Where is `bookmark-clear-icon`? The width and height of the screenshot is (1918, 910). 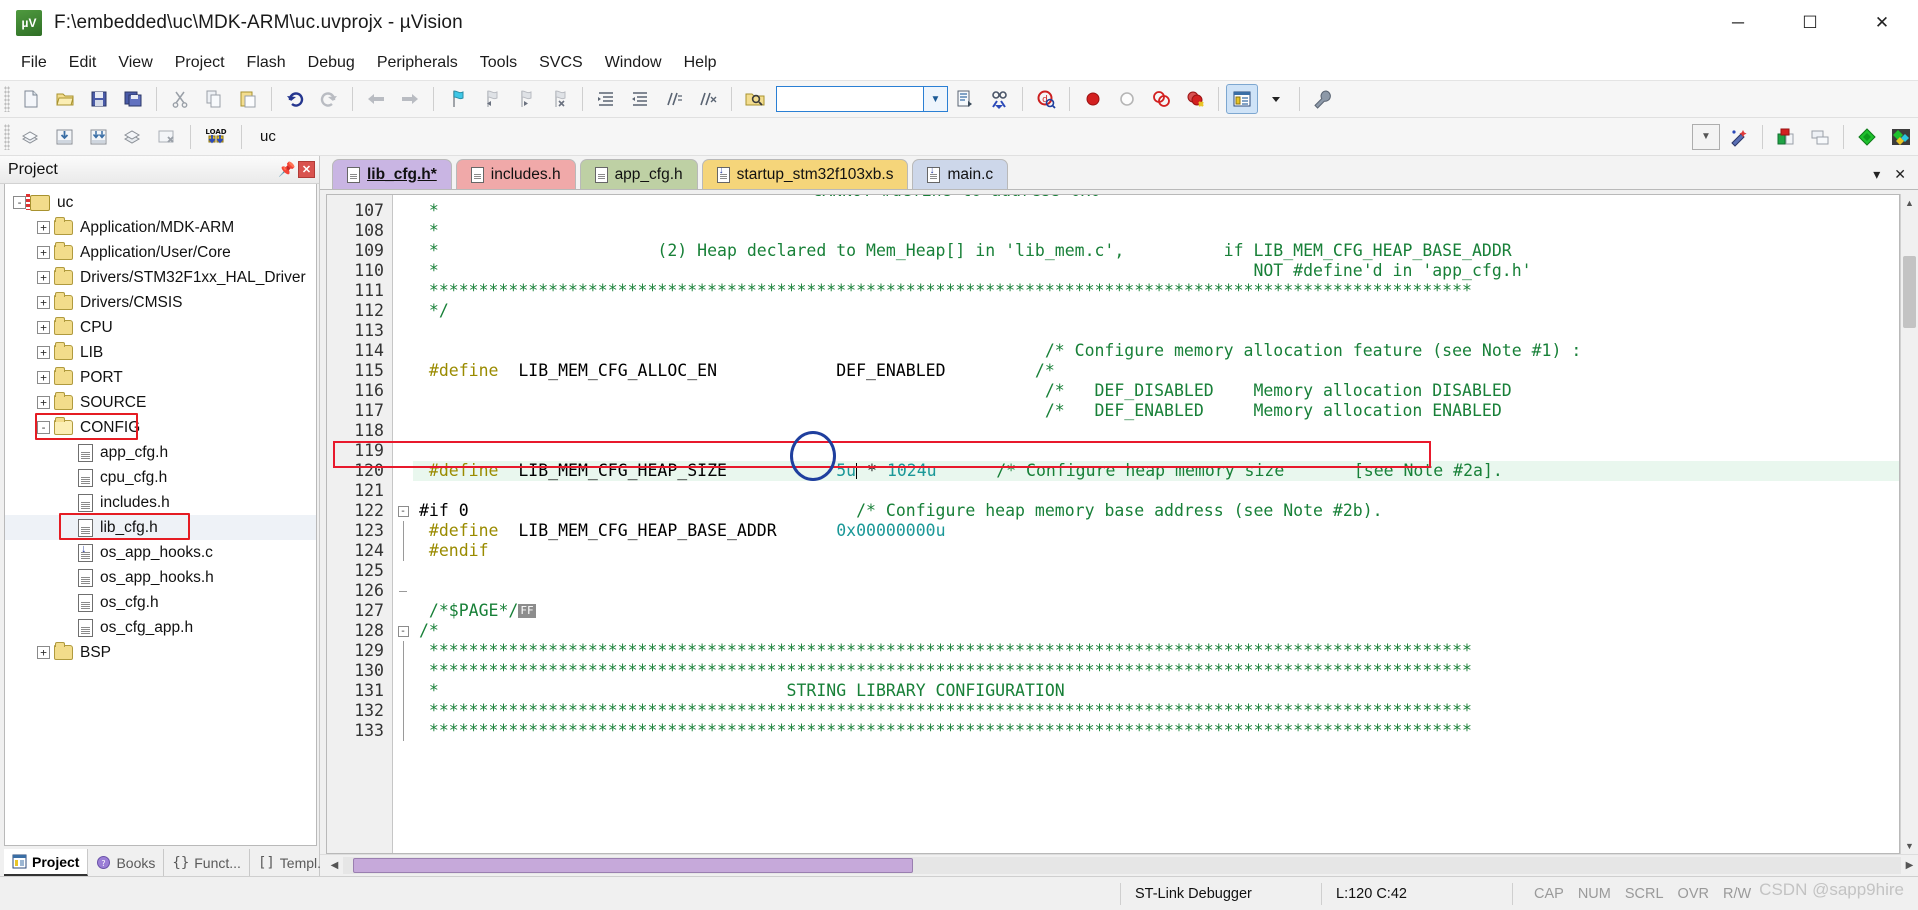 bookmark-clear-icon is located at coordinates (559, 99).